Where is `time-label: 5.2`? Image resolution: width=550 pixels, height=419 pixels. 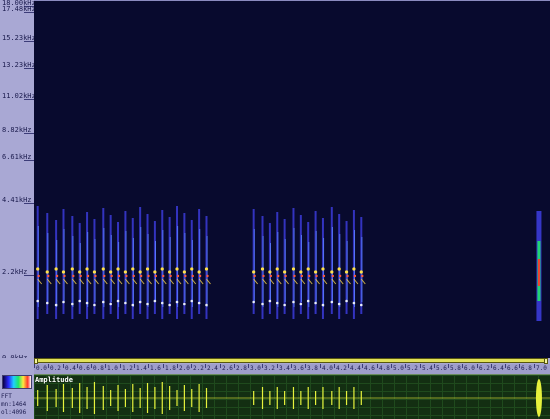 time-label: 5.2 is located at coordinates (412, 368).